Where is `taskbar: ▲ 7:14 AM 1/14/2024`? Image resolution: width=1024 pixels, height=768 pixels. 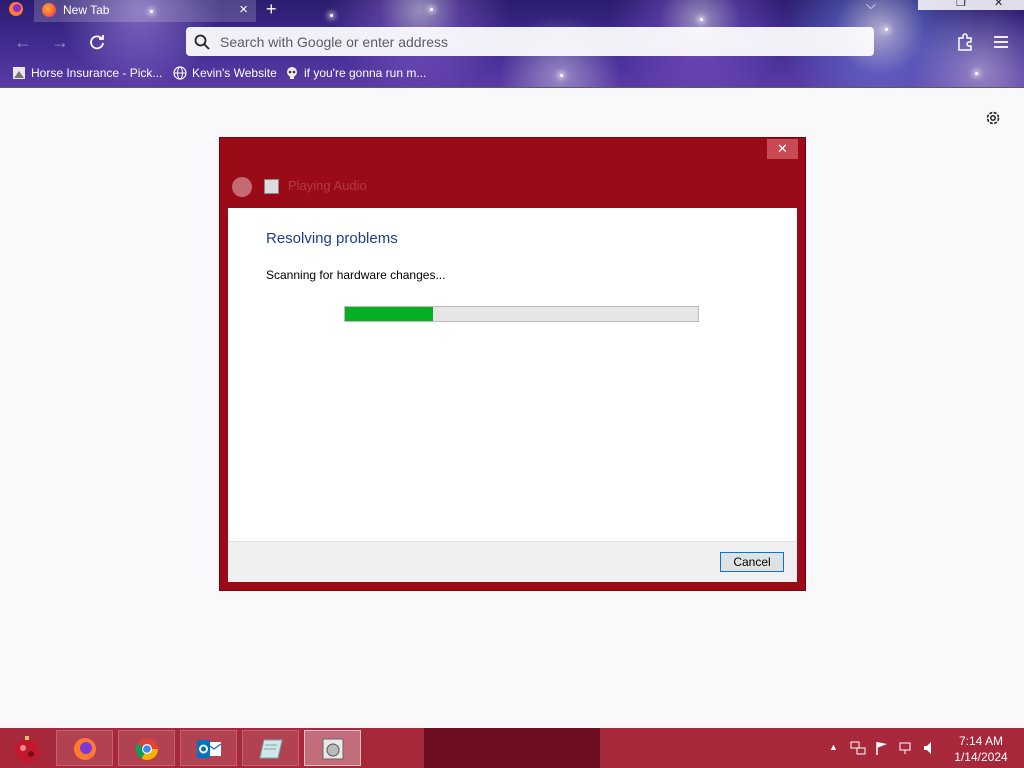
taskbar: ▲ 7:14 AM 1/14/2024 is located at coordinates (512, 748).